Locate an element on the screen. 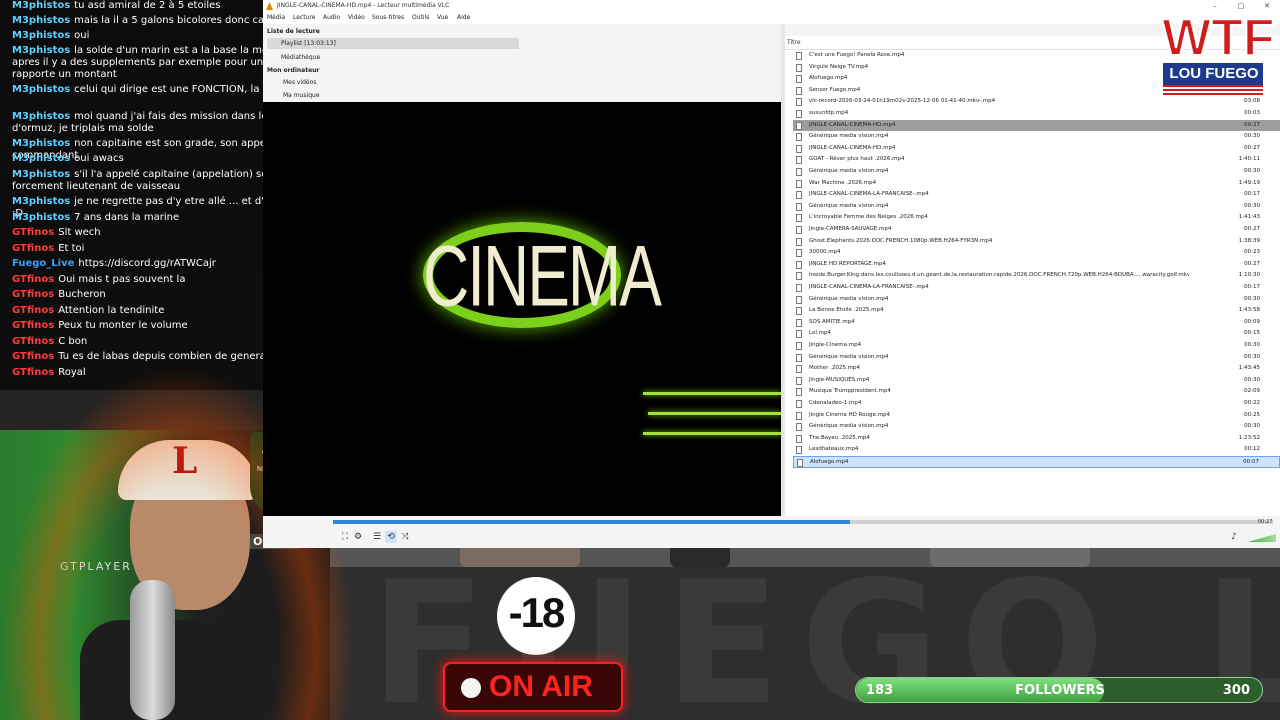 The width and height of the screenshot is (1280, 720). playlist-row: Alofuego.mp4 00:07 is located at coordinates (1036, 462).